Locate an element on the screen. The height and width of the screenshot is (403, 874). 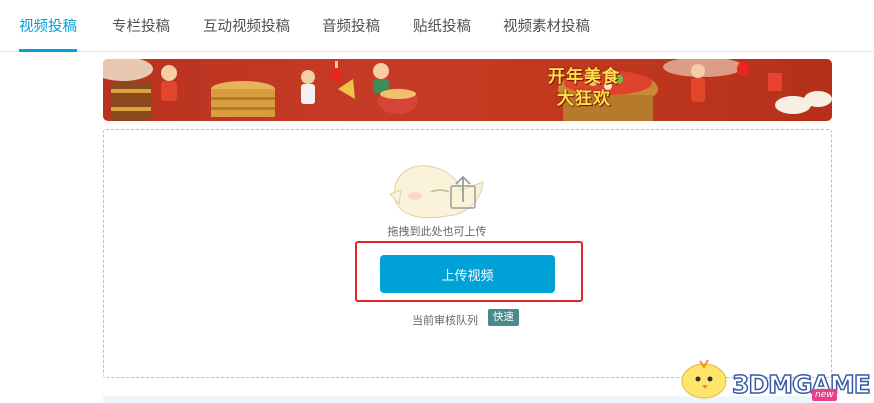
watermark-logo: 3DMGAME is located at coordinates (801, 384).